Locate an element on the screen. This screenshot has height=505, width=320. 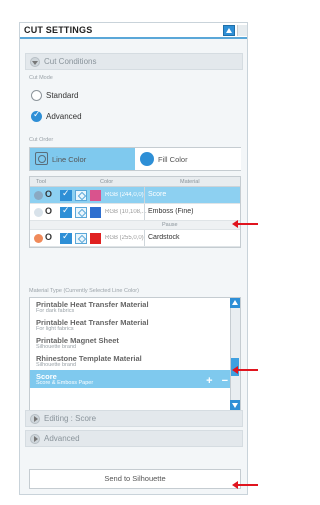
radio-checked-icon is located at coordinates (36, 116).